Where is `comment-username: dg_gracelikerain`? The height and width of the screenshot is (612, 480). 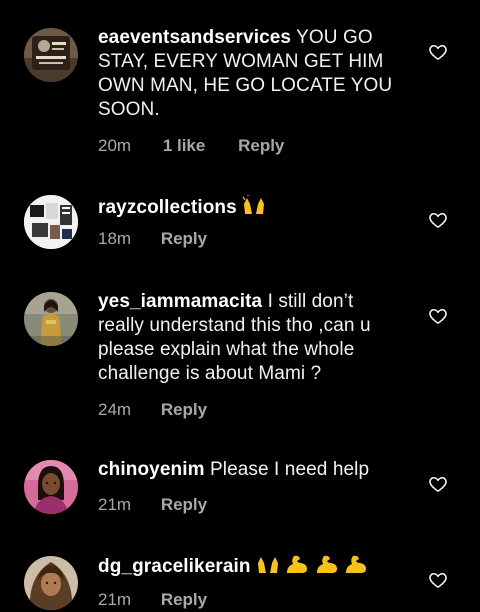
comment-username: dg_gracelikerain is located at coordinates (174, 566).